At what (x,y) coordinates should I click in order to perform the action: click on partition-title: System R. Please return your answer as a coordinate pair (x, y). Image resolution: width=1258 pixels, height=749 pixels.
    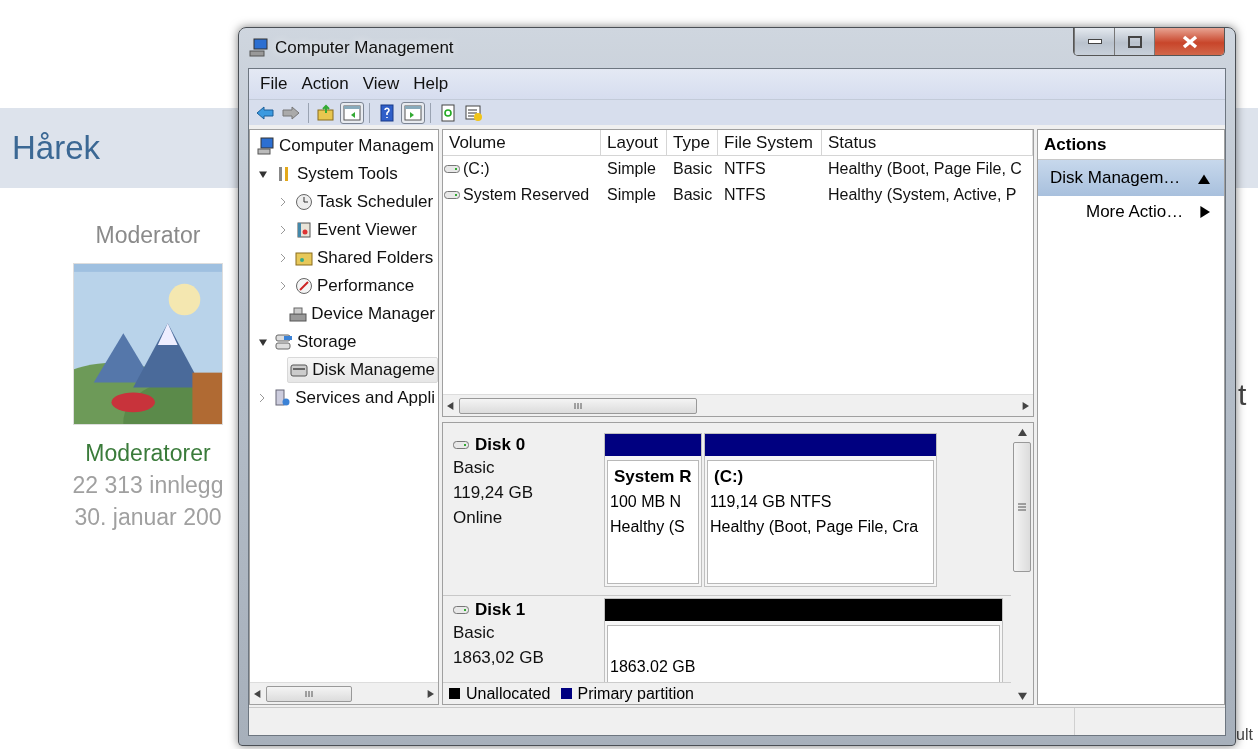
    Looking at the image, I should click on (653, 477).